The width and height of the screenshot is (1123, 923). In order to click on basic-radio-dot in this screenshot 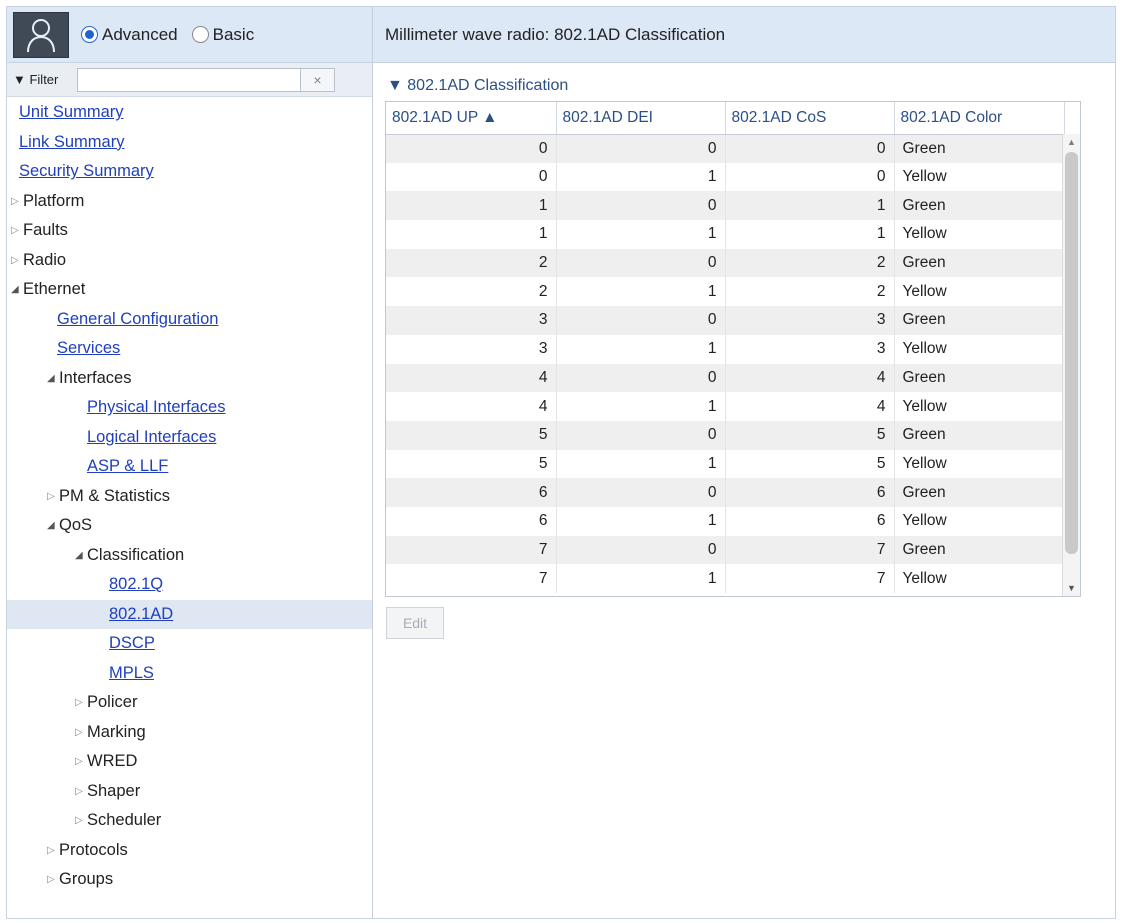, I will do `click(200, 34)`.